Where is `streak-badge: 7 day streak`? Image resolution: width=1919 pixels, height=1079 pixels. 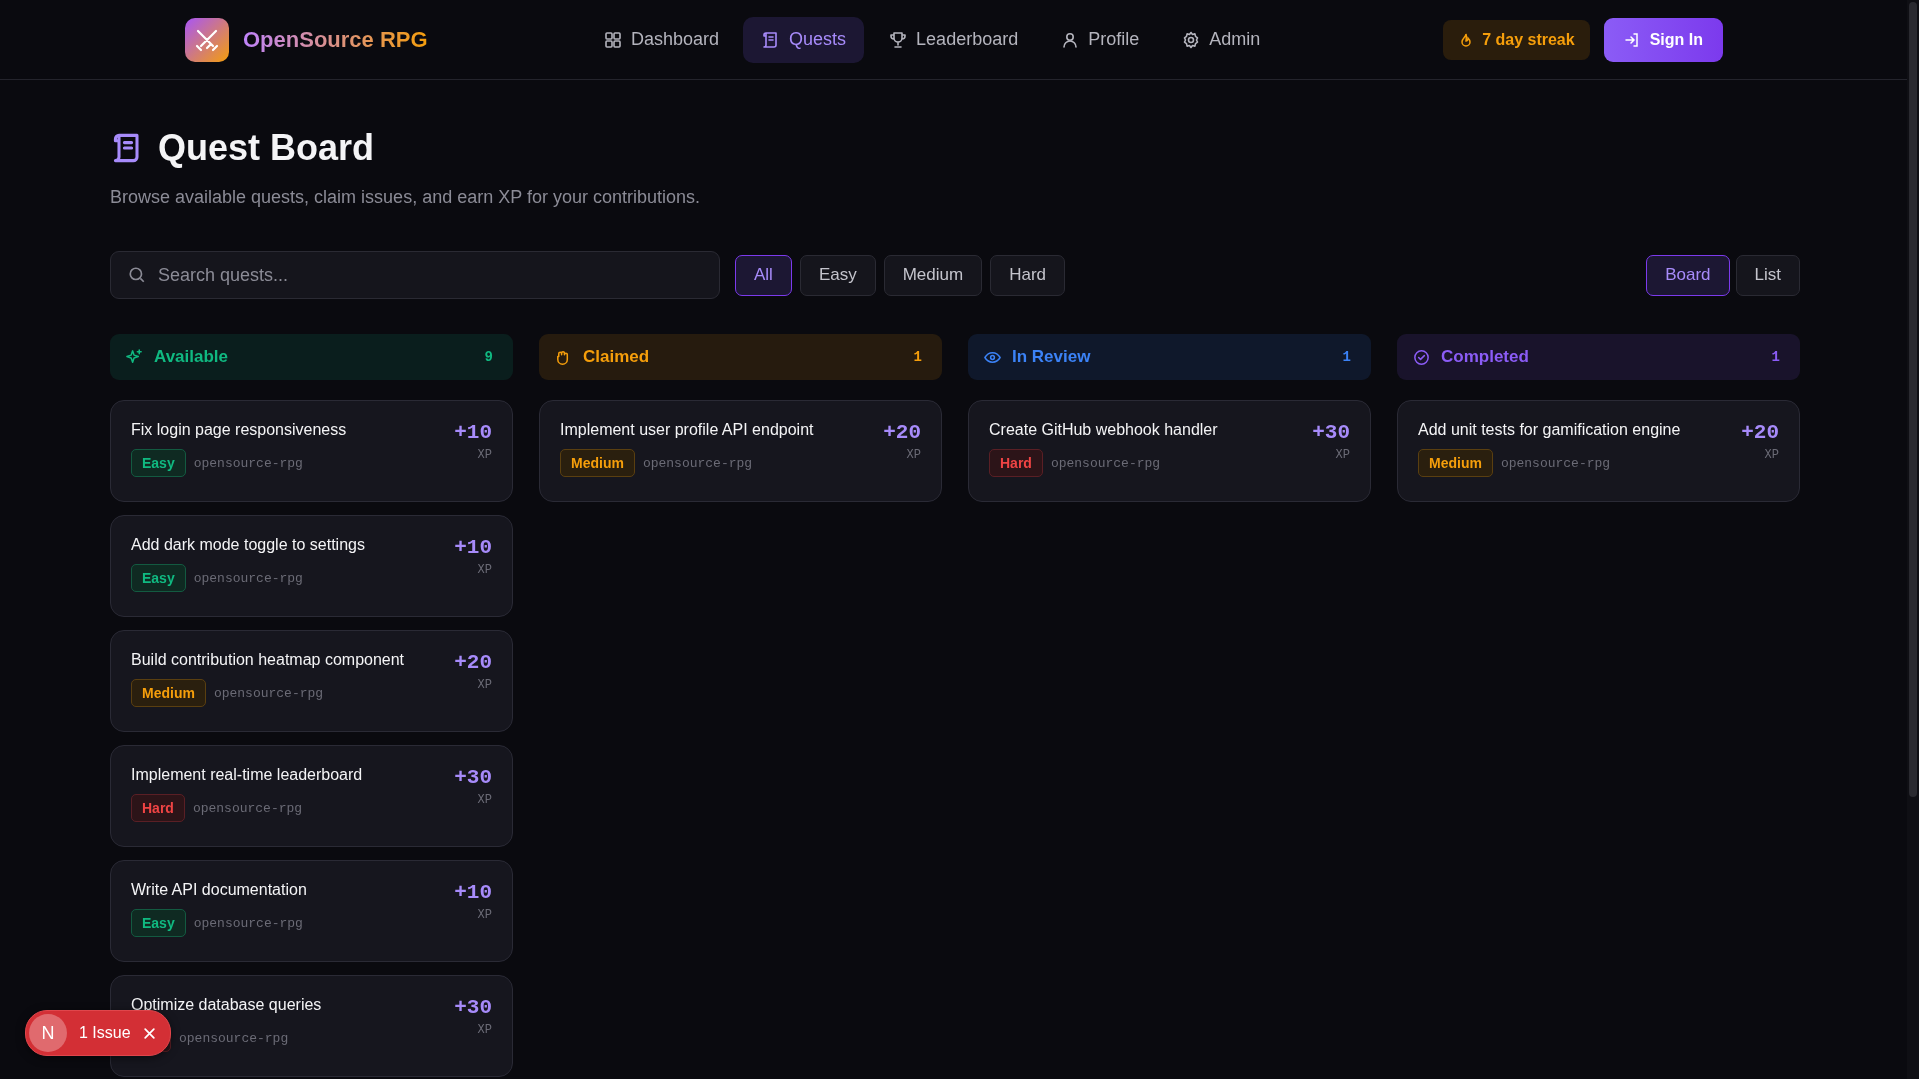 streak-badge: 7 day streak is located at coordinates (1516, 39).